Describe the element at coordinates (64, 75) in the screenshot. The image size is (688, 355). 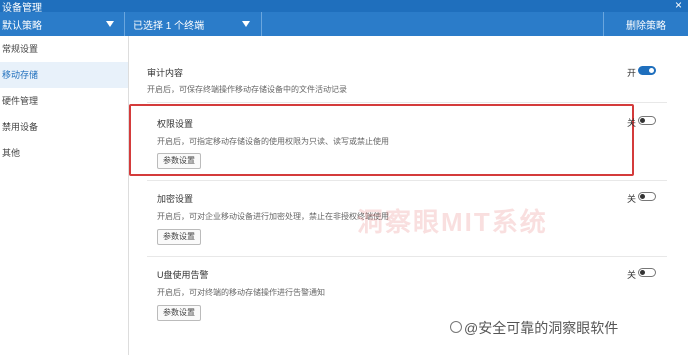
I see `sidebar-item-removable-storage: 移动存储` at that location.